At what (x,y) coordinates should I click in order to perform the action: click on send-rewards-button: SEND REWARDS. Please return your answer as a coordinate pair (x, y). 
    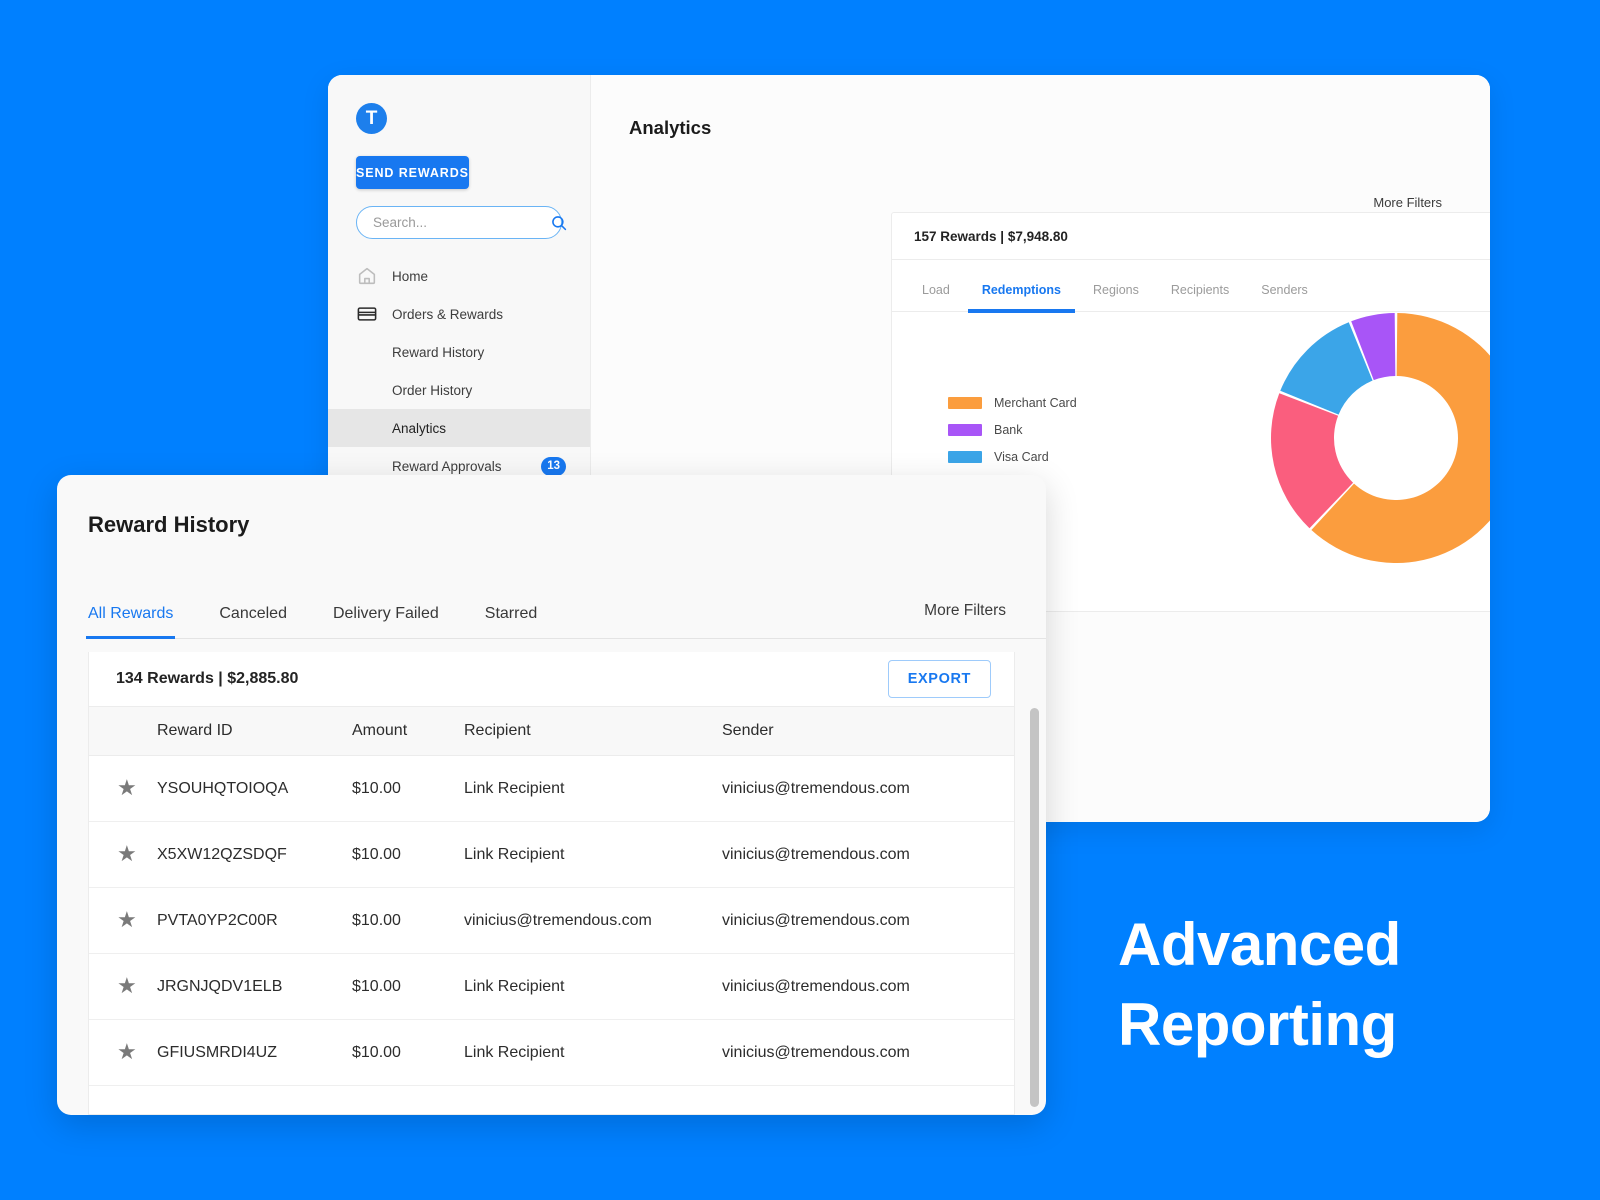
    Looking at the image, I should click on (412, 172).